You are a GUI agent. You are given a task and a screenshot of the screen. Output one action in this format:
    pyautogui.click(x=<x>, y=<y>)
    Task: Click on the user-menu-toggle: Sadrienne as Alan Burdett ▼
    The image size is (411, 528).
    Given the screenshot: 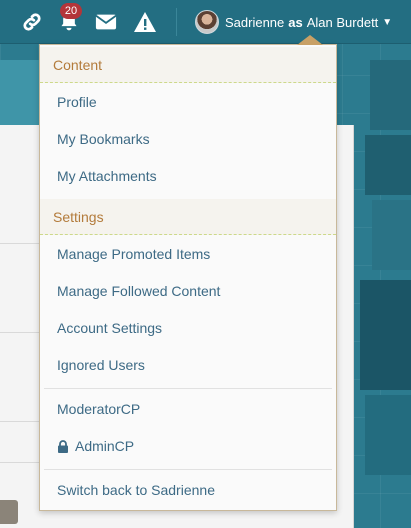 What is the action you would take?
    pyautogui.click(x=293, y=22)
    